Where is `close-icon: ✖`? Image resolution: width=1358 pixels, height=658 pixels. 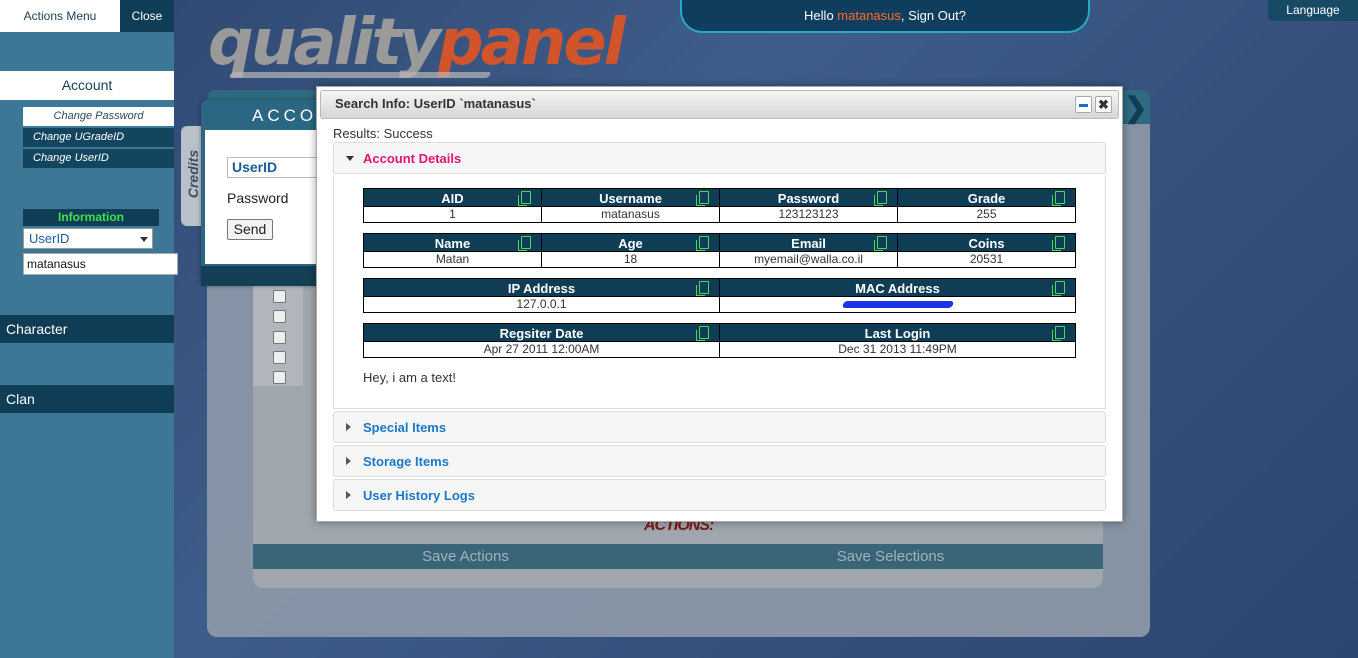
close-icon: ✖ is located at coordinates (1103, 104).